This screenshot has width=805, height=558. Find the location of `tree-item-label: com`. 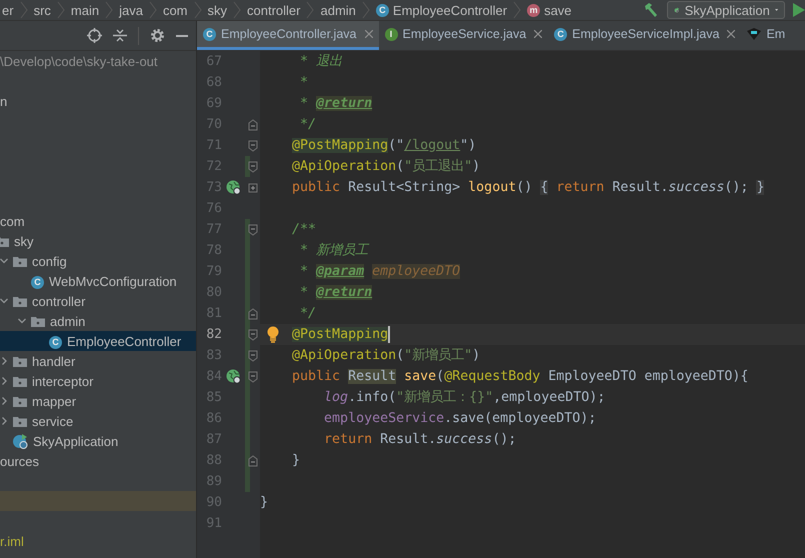

tree-item-label: com is located at coordinates (12, 221).